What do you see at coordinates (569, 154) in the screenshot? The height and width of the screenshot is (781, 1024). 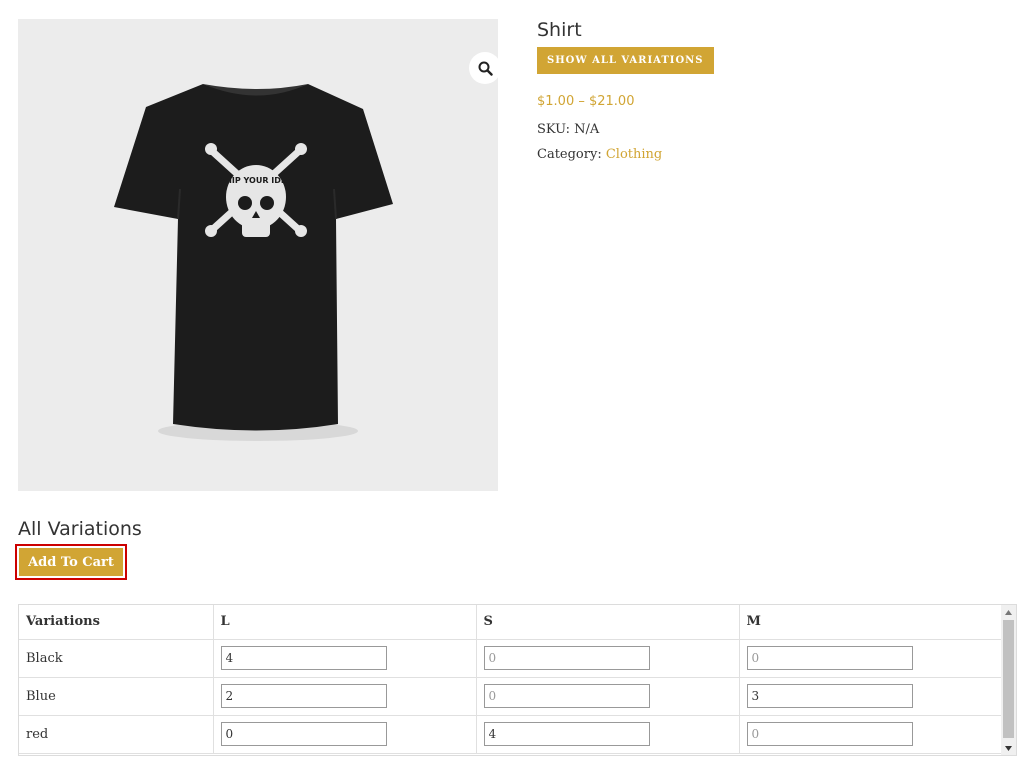 I see `category-label: Category:` at bounding box center [569, 154].